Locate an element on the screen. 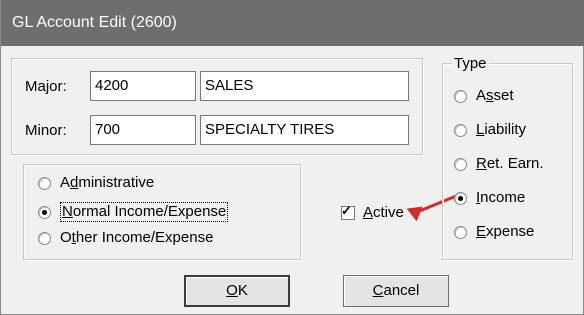  radio-type-asset: Asset is located at coordinates (484, 96).